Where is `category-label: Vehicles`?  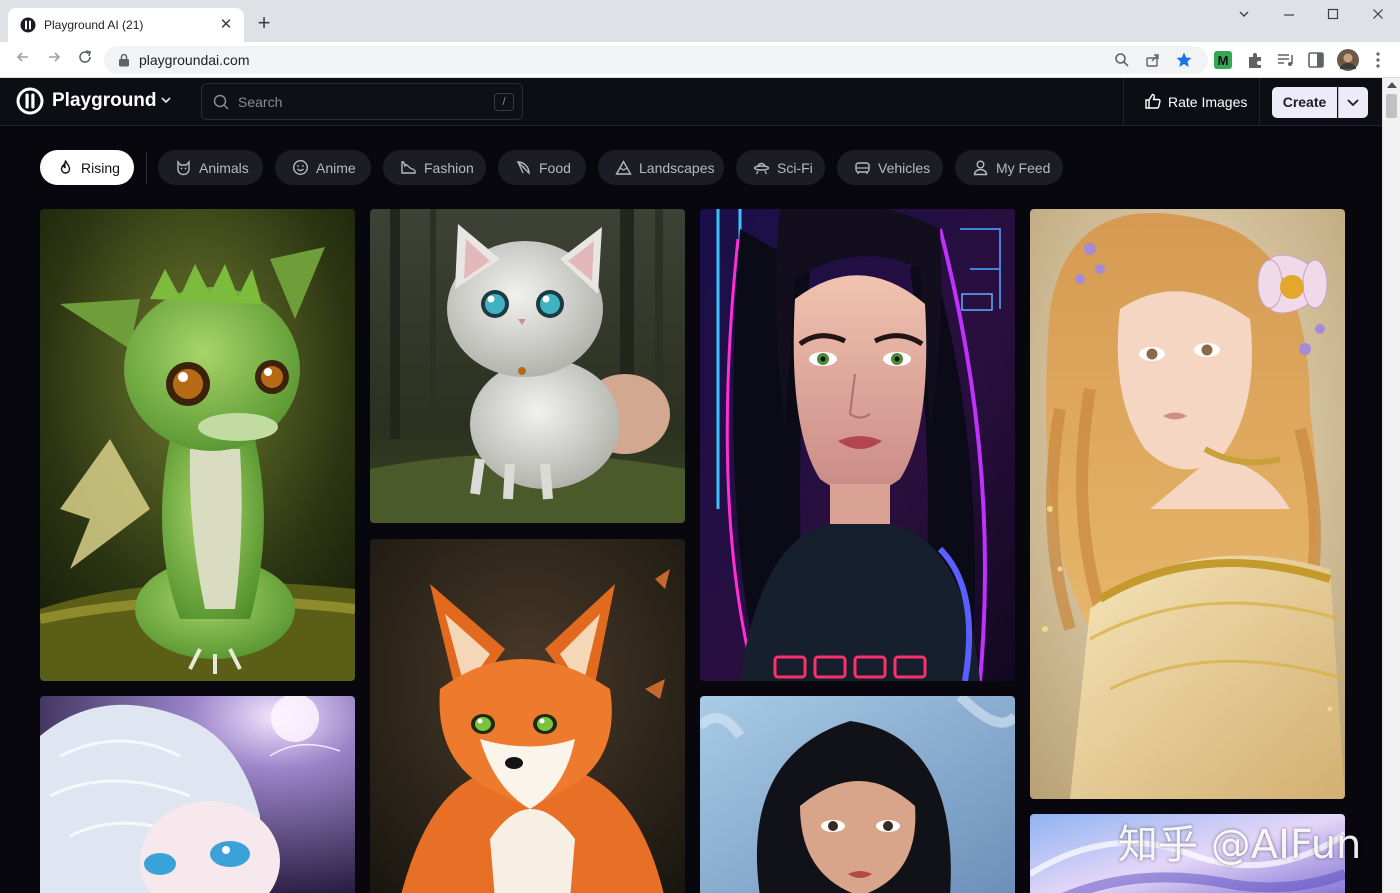 category-label: Vehicles is located at coordinates (904, 168).